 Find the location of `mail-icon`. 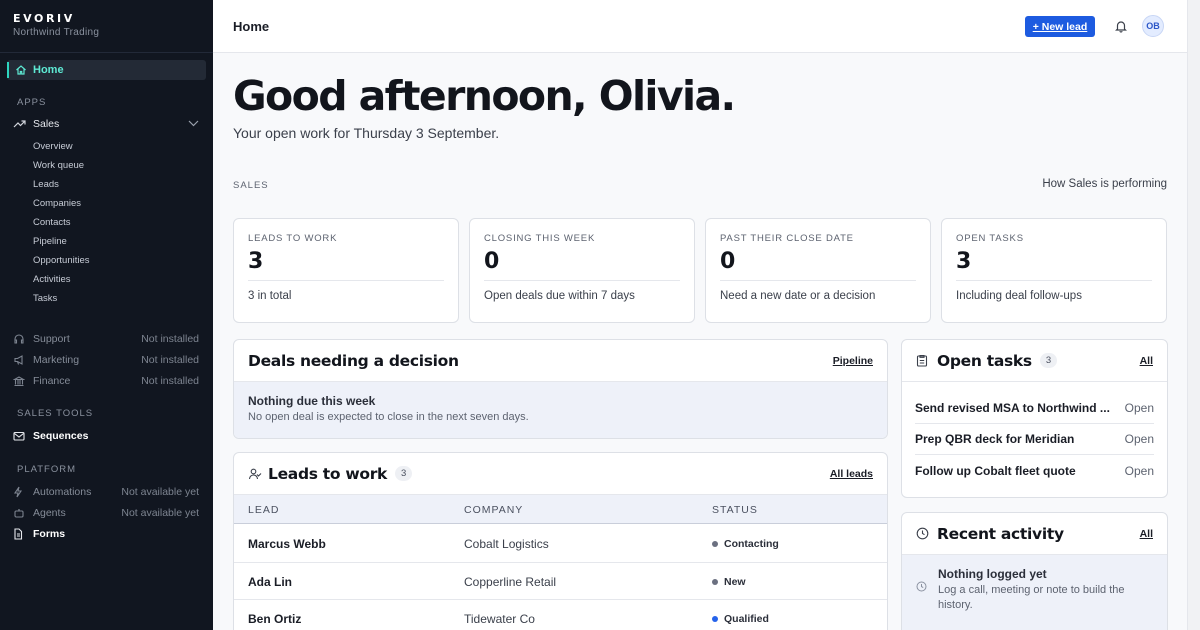

mail-icon is located at coordinates (20, 436).